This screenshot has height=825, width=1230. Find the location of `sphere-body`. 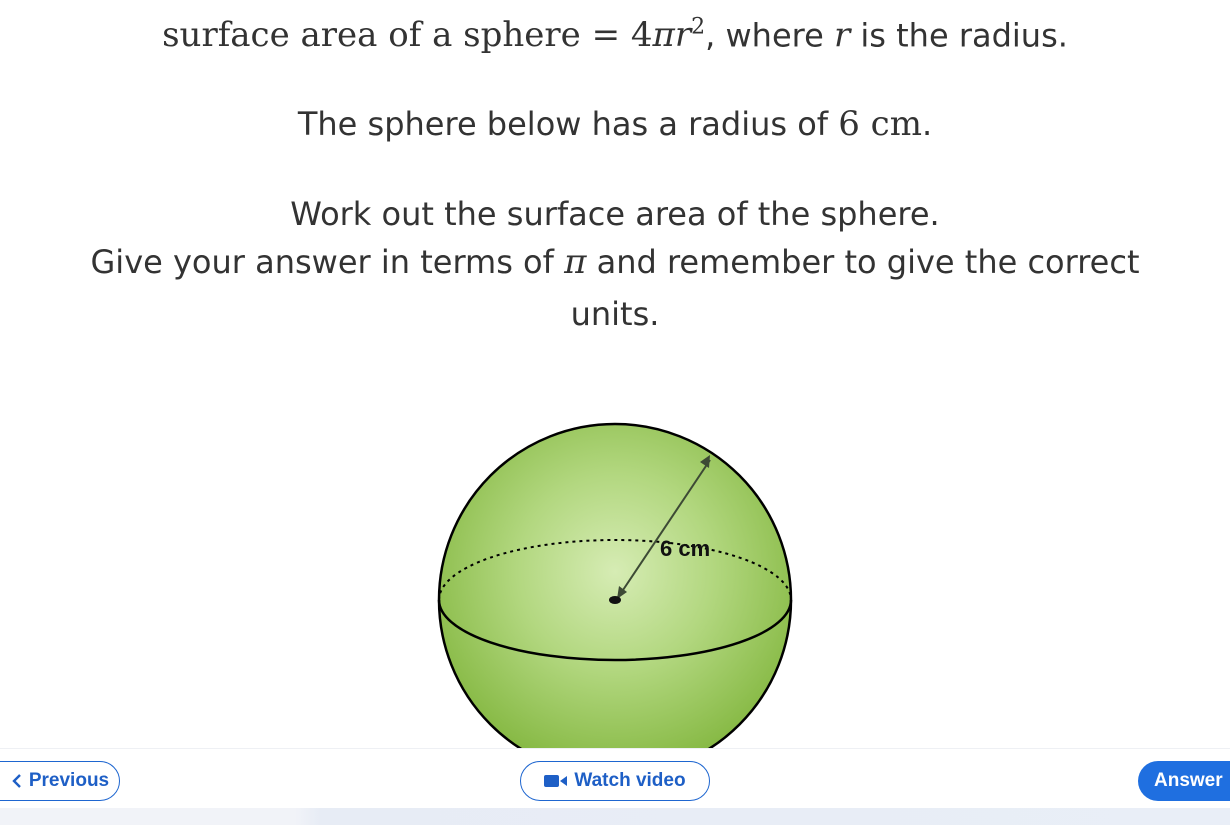

sphere-body is located at coordinates (615, 585).